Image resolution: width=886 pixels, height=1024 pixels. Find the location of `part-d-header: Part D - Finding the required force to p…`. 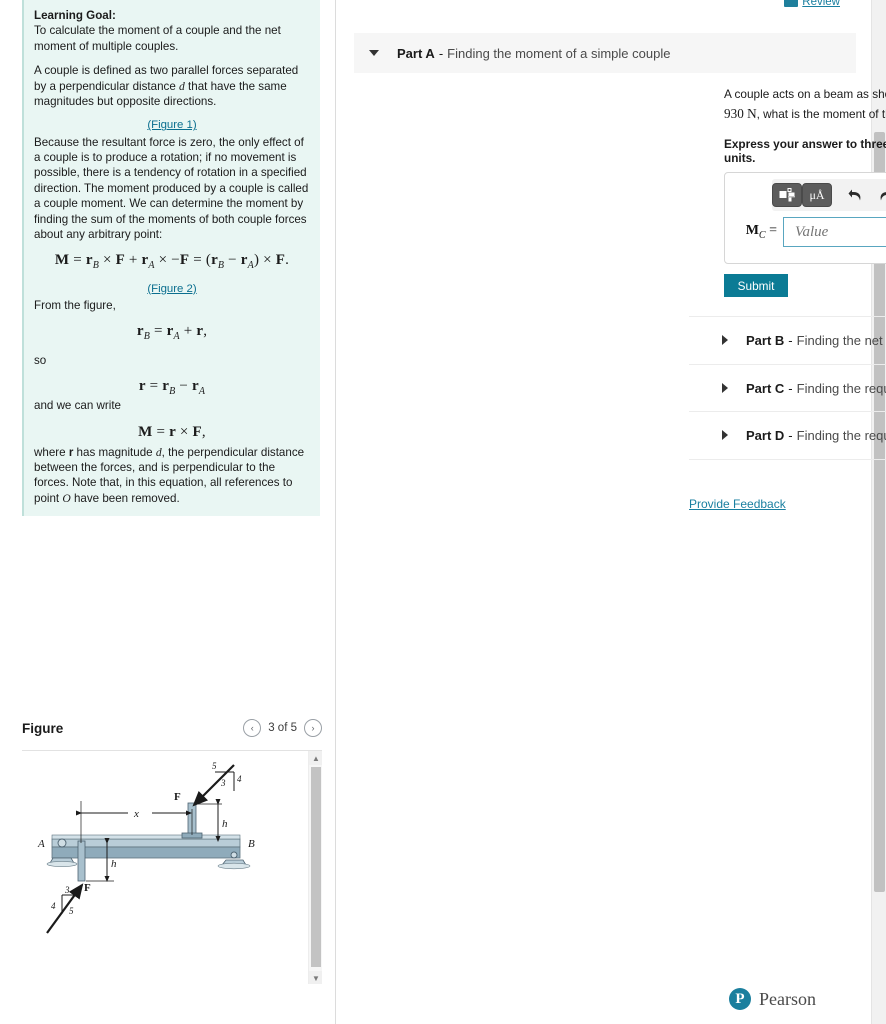

part-d-header: Part D - Finding the required force to p… is located at coordinates (787, 434).